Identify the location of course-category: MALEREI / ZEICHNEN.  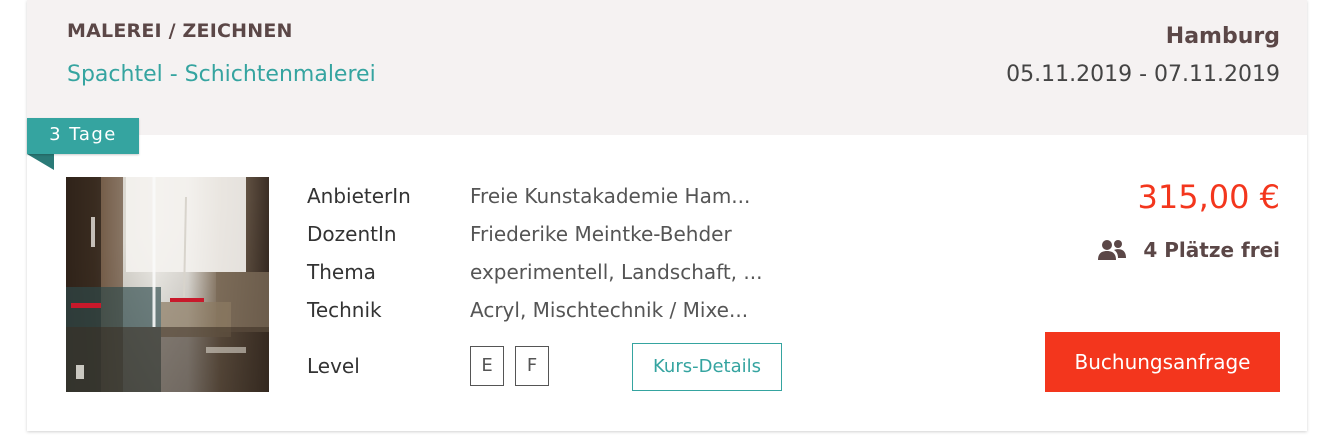
(180, 31).